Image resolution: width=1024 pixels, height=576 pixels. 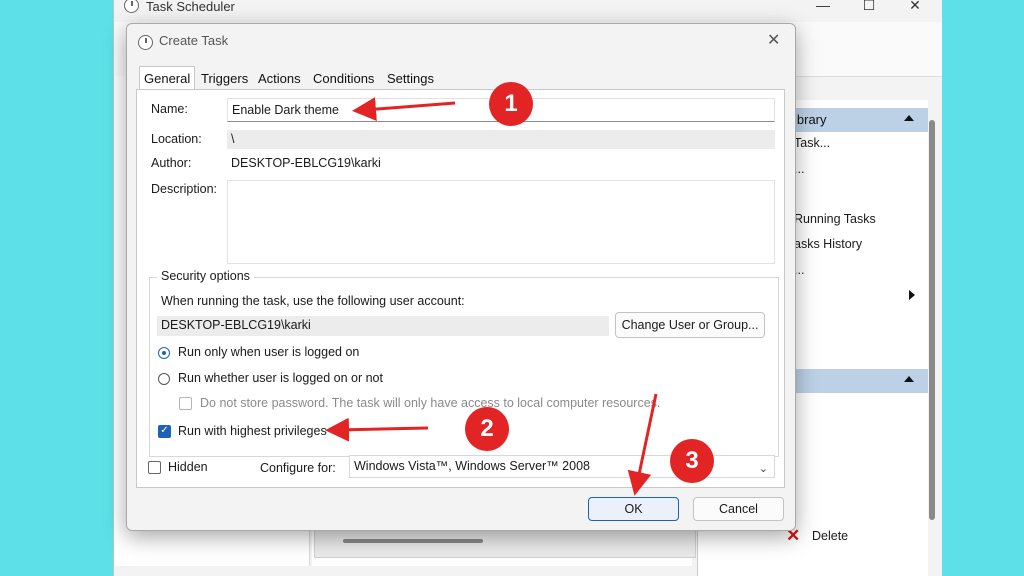 I want to click on arrow-to-name-field, so click(x=404, y=109).